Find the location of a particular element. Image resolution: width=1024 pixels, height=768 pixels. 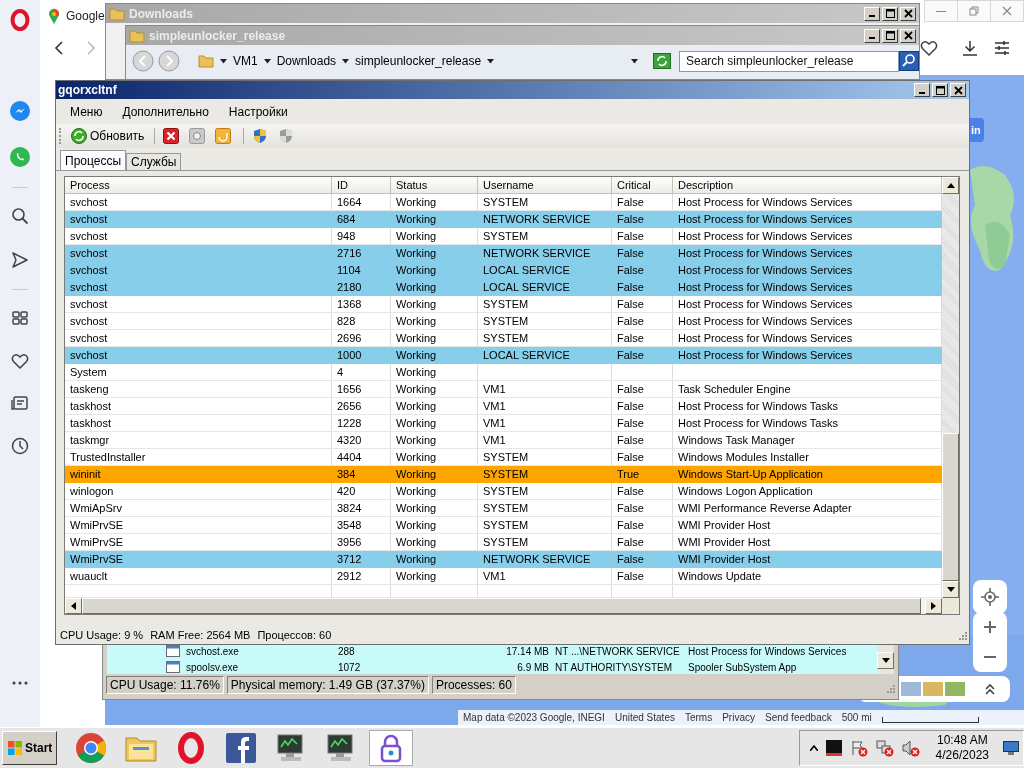

scroll-up-button is located at coordinates (950, 185).